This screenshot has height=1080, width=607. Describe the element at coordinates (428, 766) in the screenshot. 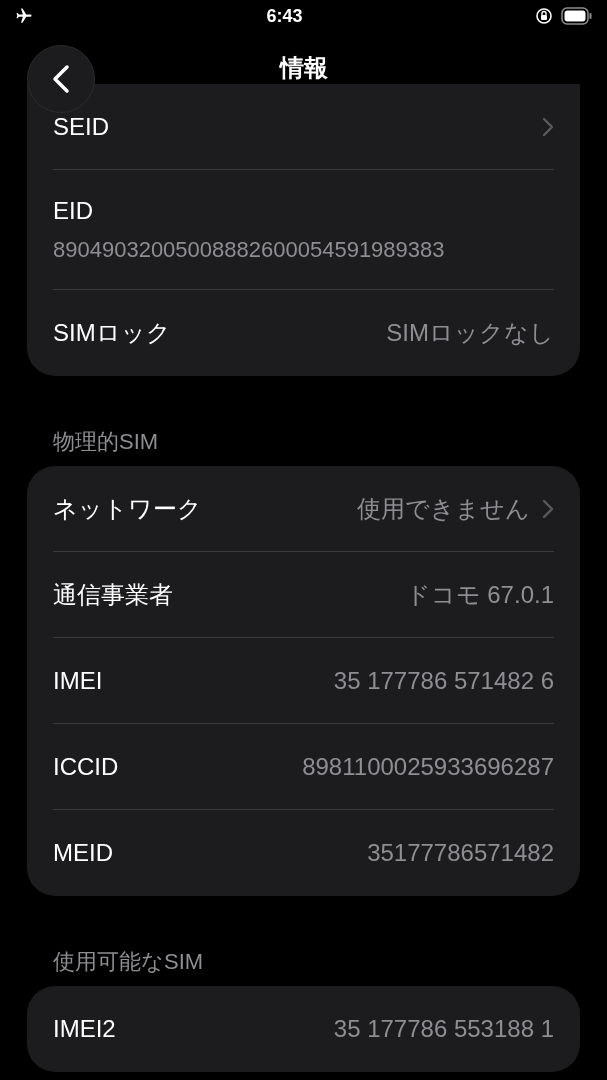

I see `row-value: 8981100025933696287` at that location.